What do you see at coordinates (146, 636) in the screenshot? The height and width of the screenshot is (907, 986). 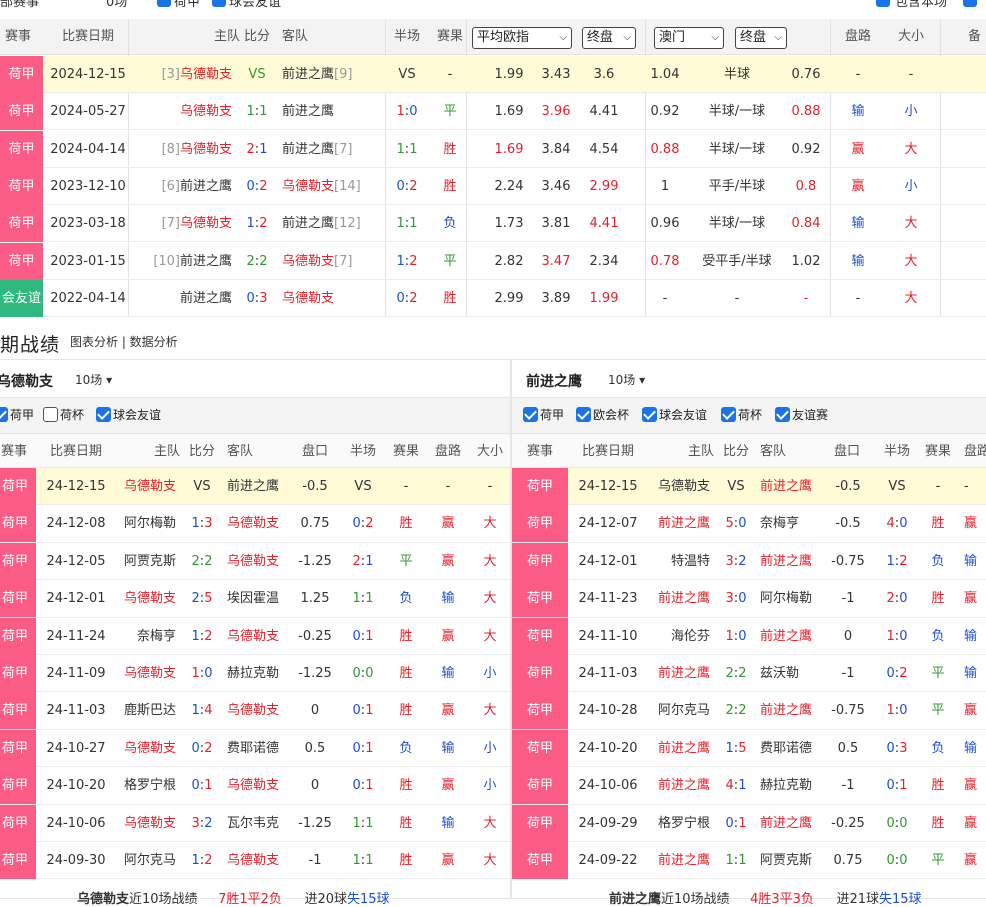 I see `home-team: 奈梅亨` at bounding box center [146, 636].